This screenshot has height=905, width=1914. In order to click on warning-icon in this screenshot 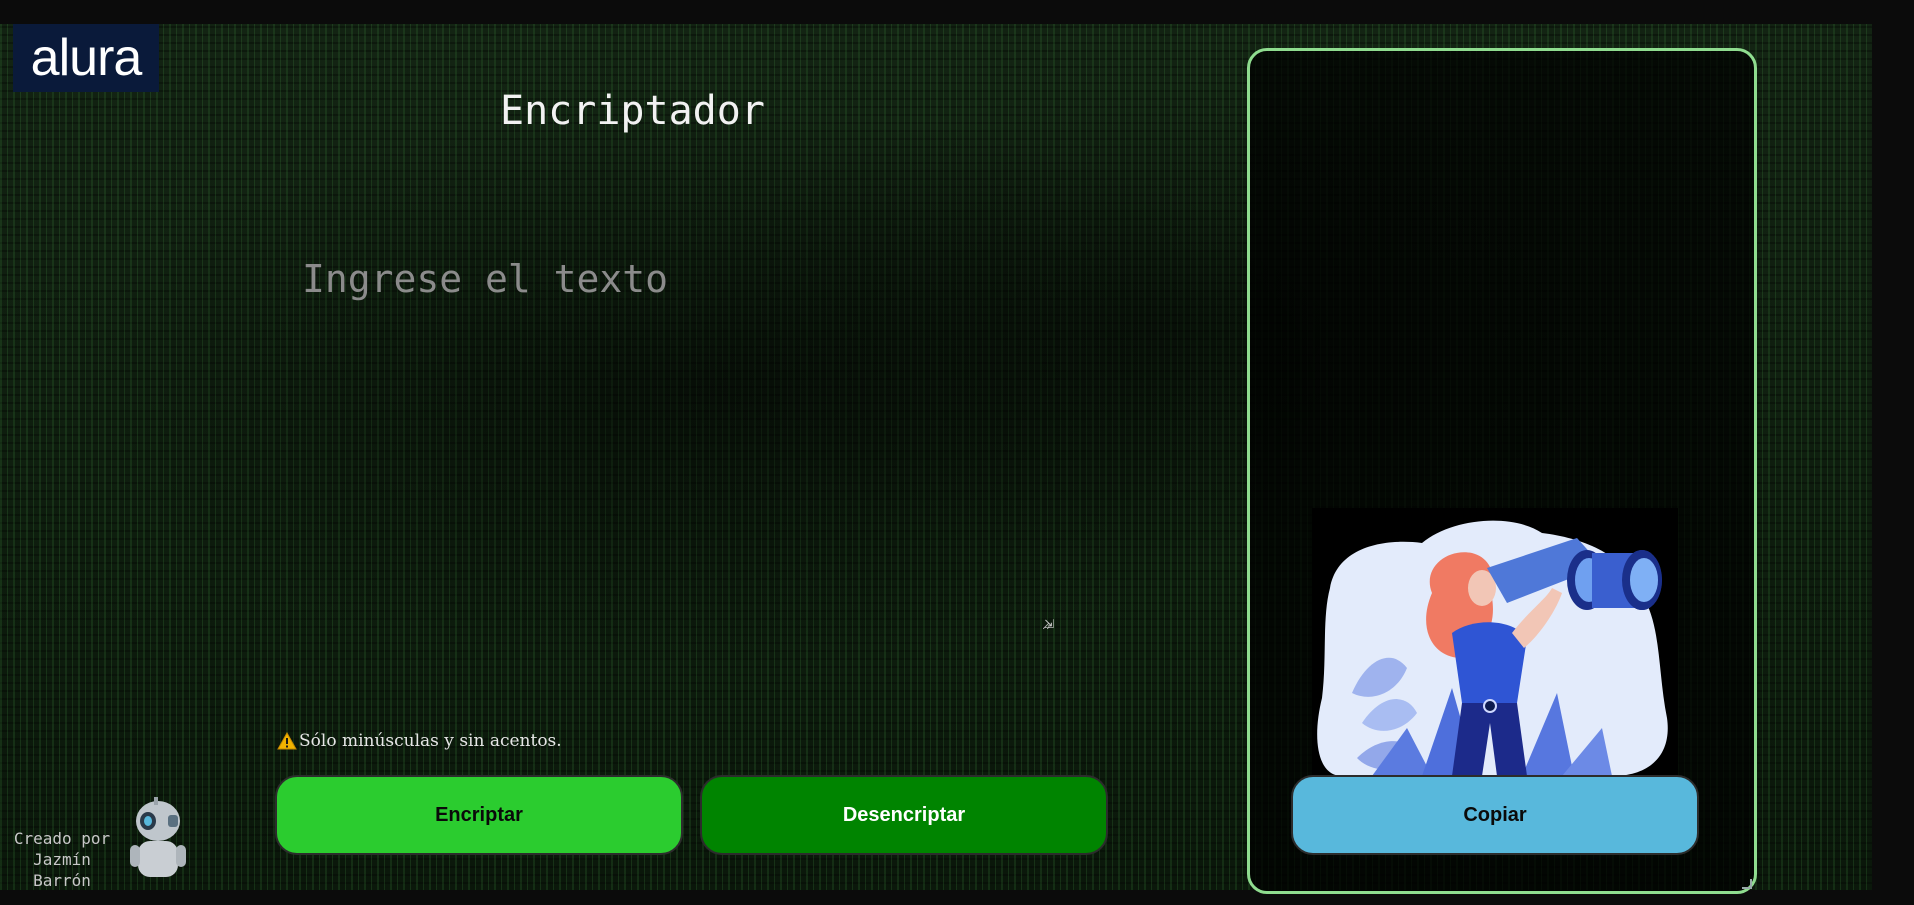, I will do `click(287, 741)`.